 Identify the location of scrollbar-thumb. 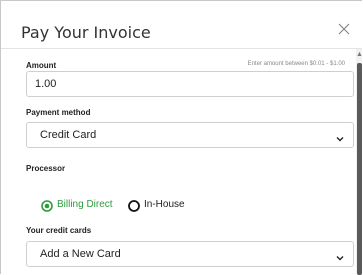
(359, 169).